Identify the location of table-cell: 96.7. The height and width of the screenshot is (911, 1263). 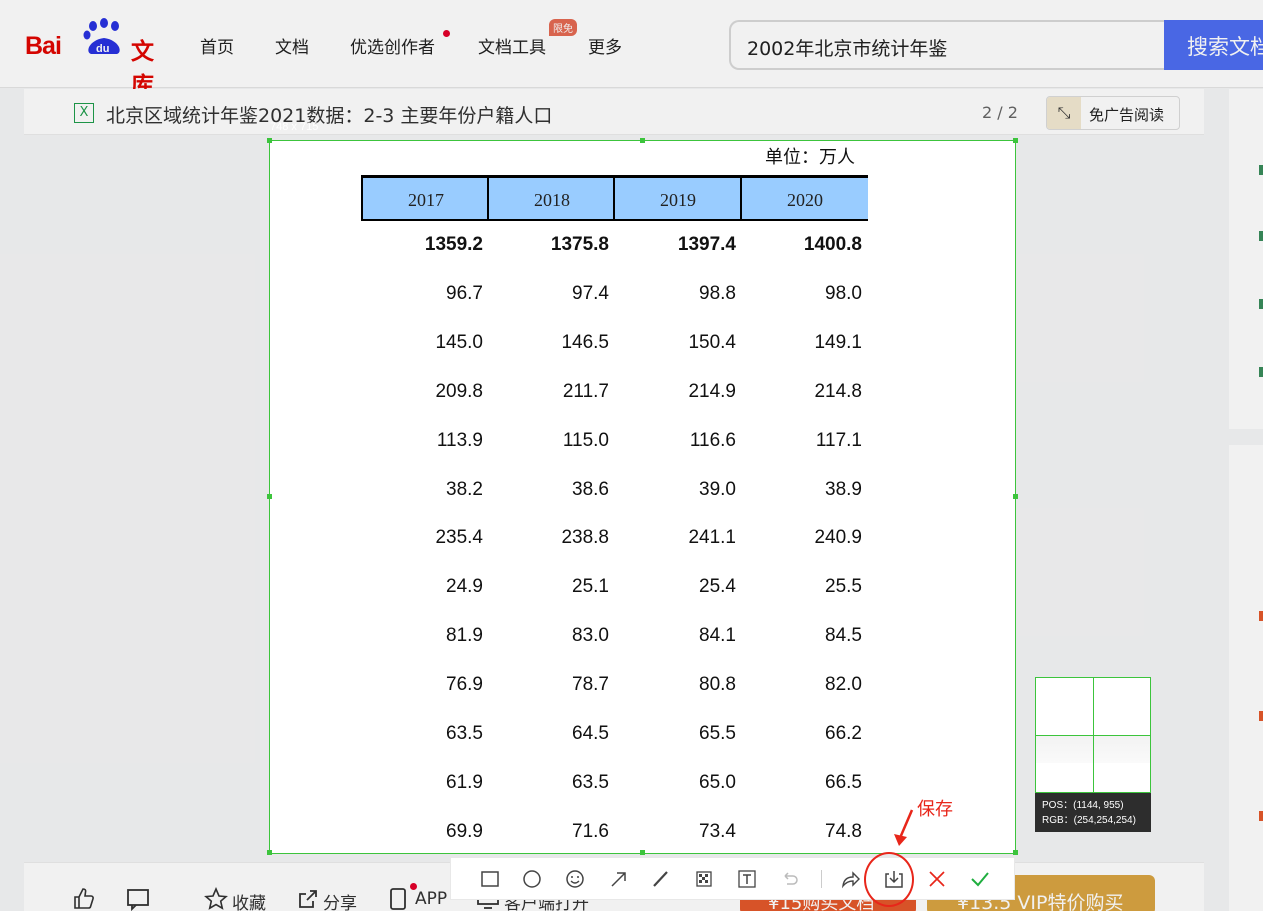
(464, 293).